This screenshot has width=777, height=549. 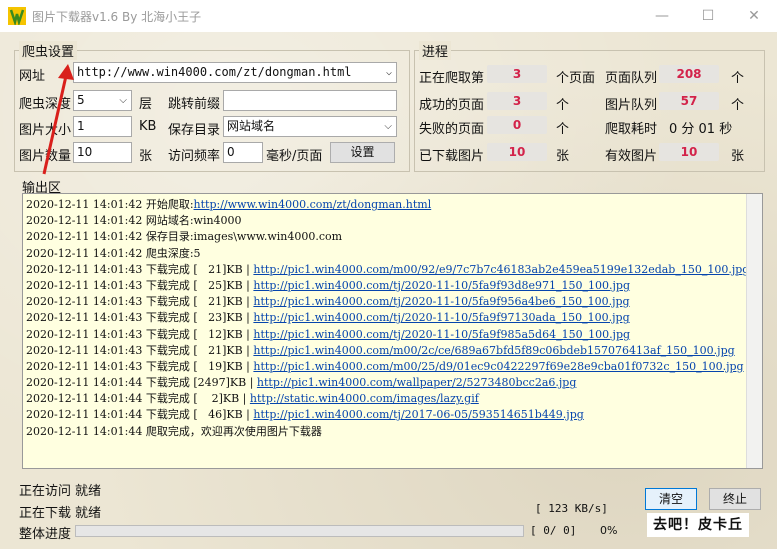 I want to click on count-unit: 张, so click(x=146, y=156).